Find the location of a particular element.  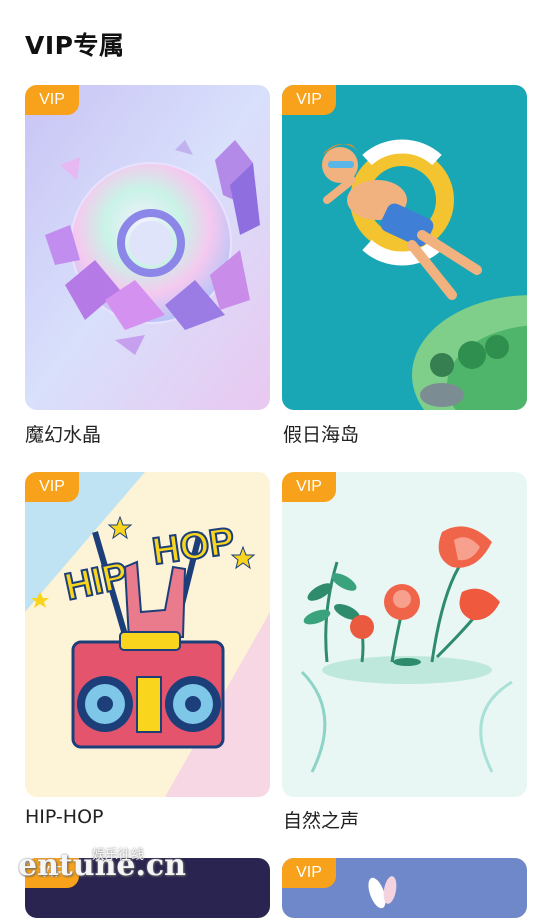

theme-name: 假日海岛 is located at coordinates (321, 435).